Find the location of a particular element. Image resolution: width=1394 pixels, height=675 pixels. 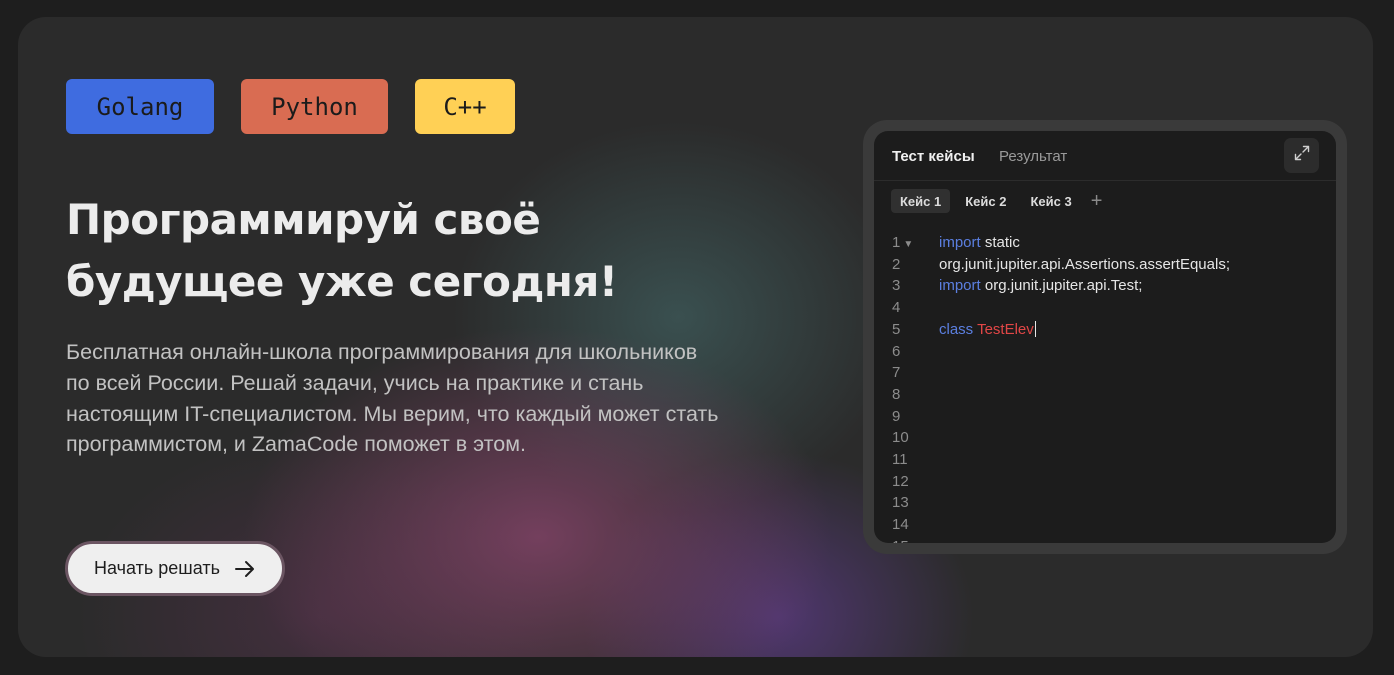

tag-golang: Golang is located at coordinates (140, 106).